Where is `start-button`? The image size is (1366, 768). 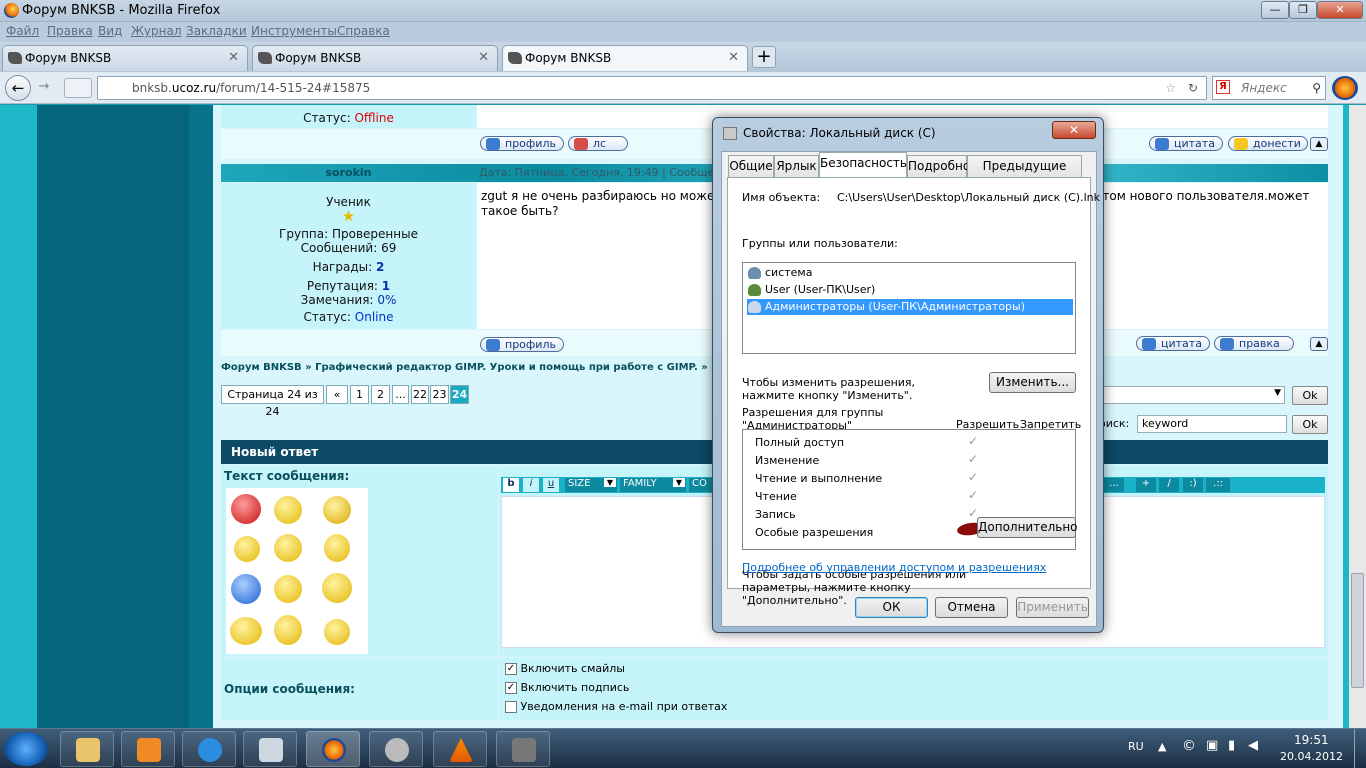
start-button is located at coordinates (26, 749).